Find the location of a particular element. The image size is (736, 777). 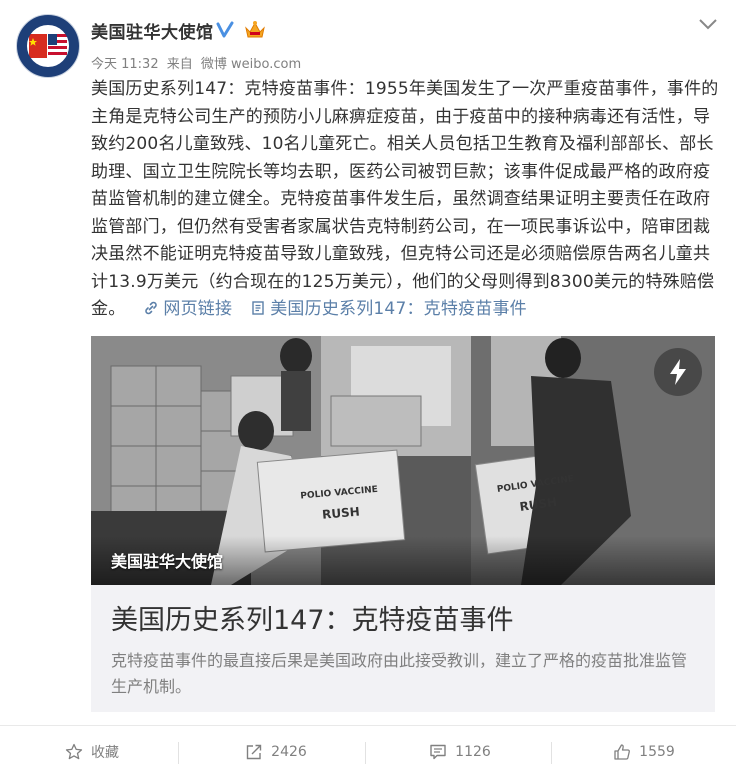

article-link-label: 美国历史系列147：克特疫苗事件 is located at coordinates (398, 309).